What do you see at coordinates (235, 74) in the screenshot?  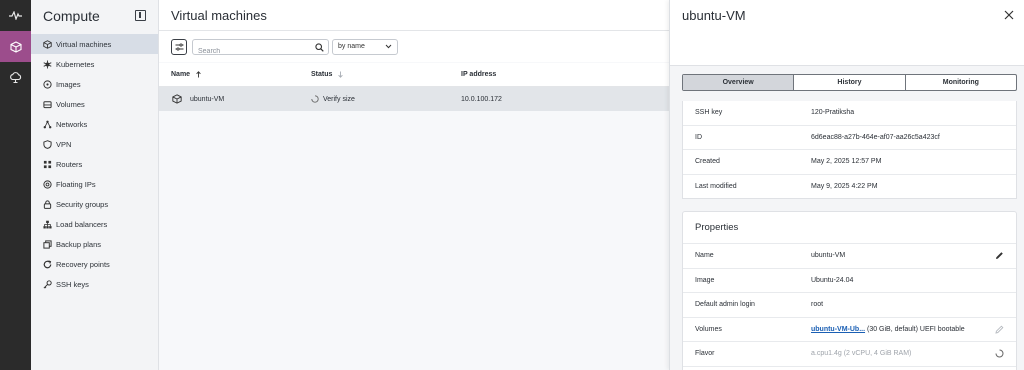 I see `column-header-name: Name` at bounding box center [235, 74].